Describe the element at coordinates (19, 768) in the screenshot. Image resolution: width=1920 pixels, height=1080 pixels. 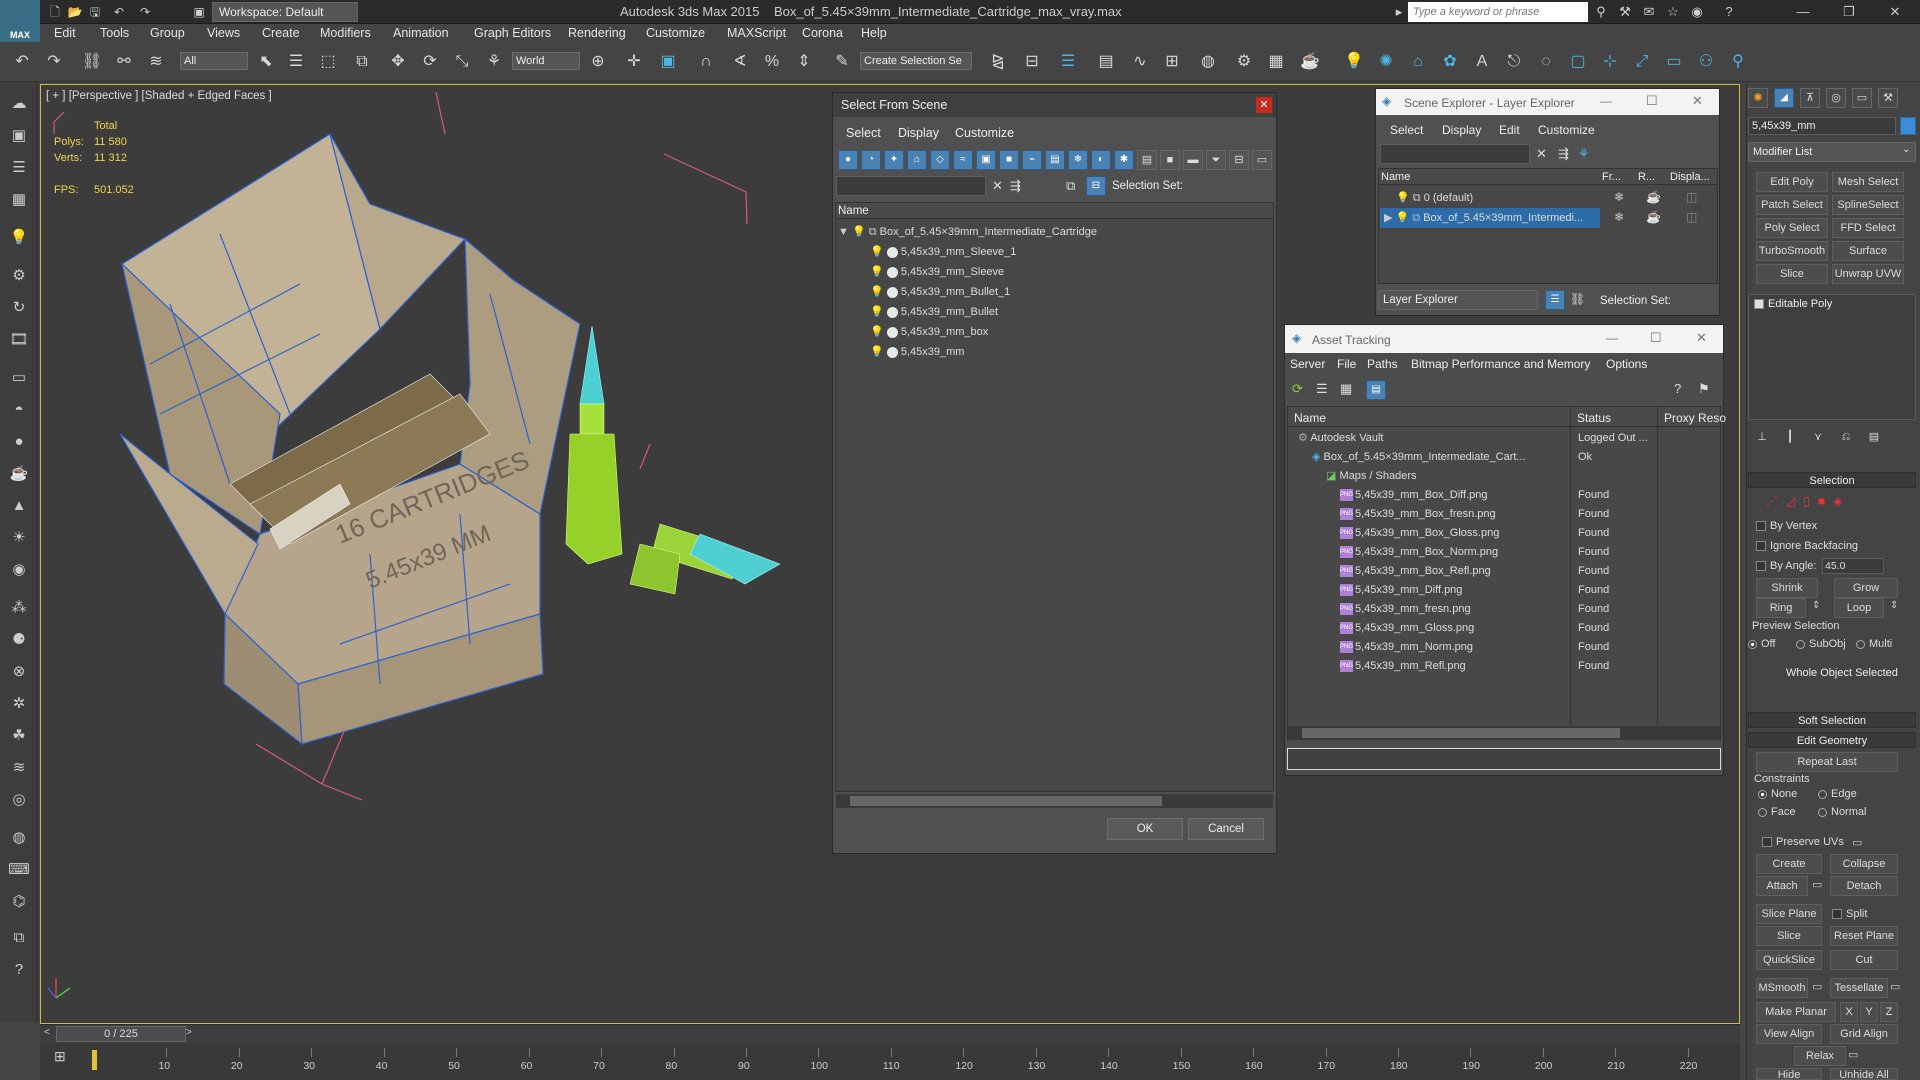
I see `hair-icon: ≋` at that location.